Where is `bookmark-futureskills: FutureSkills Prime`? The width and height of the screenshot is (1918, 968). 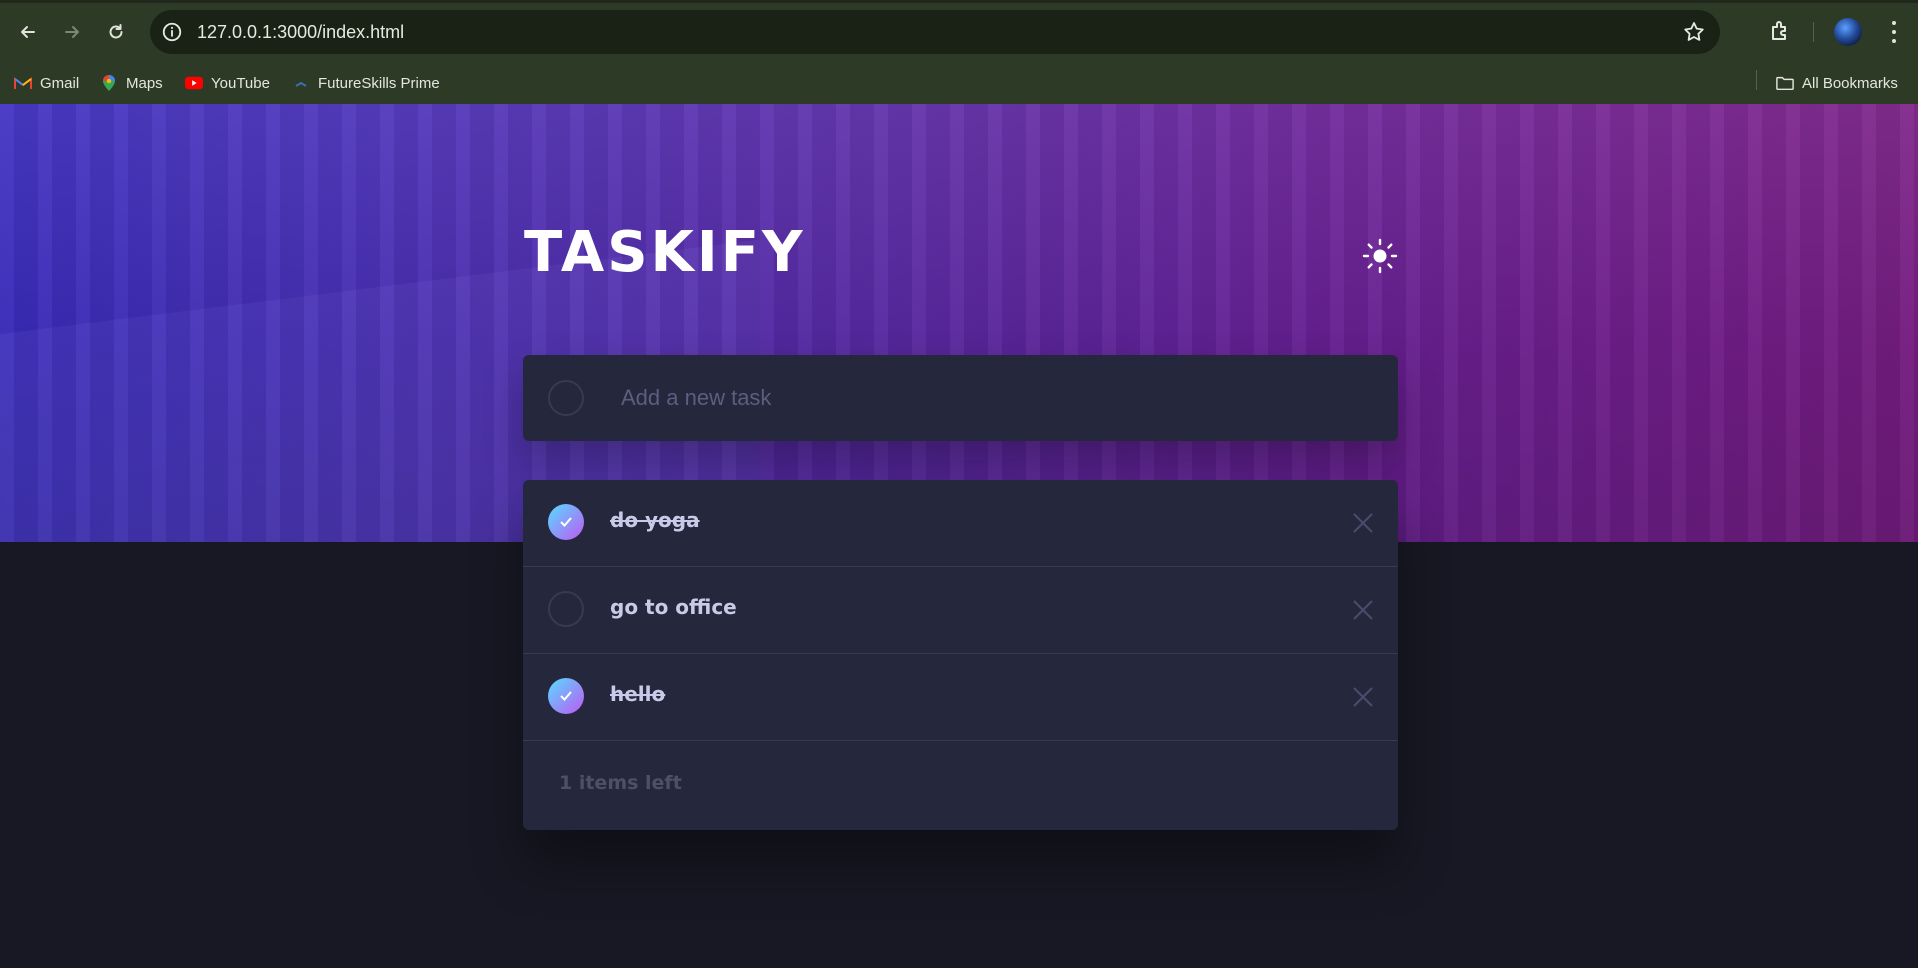 bookmark-futureskills: FutureSkills Prime is located at coordinates (366, 83).